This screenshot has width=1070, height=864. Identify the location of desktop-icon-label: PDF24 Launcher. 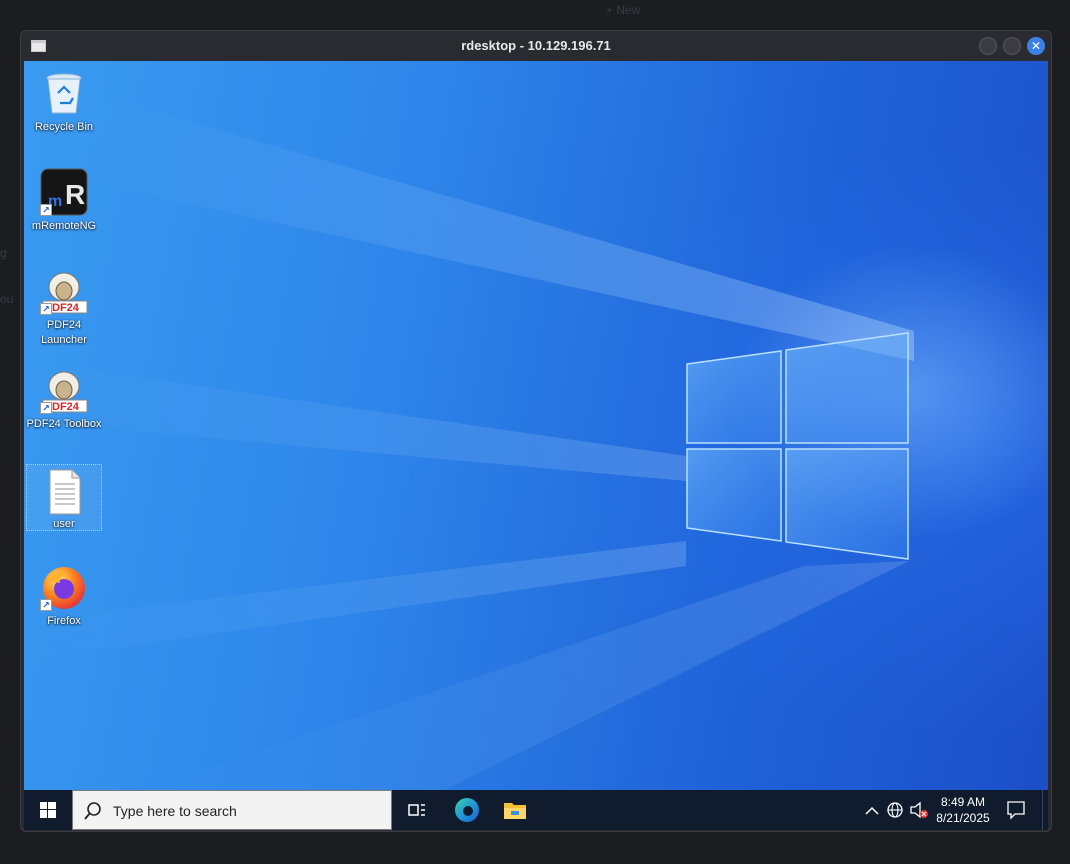
(64, 332).